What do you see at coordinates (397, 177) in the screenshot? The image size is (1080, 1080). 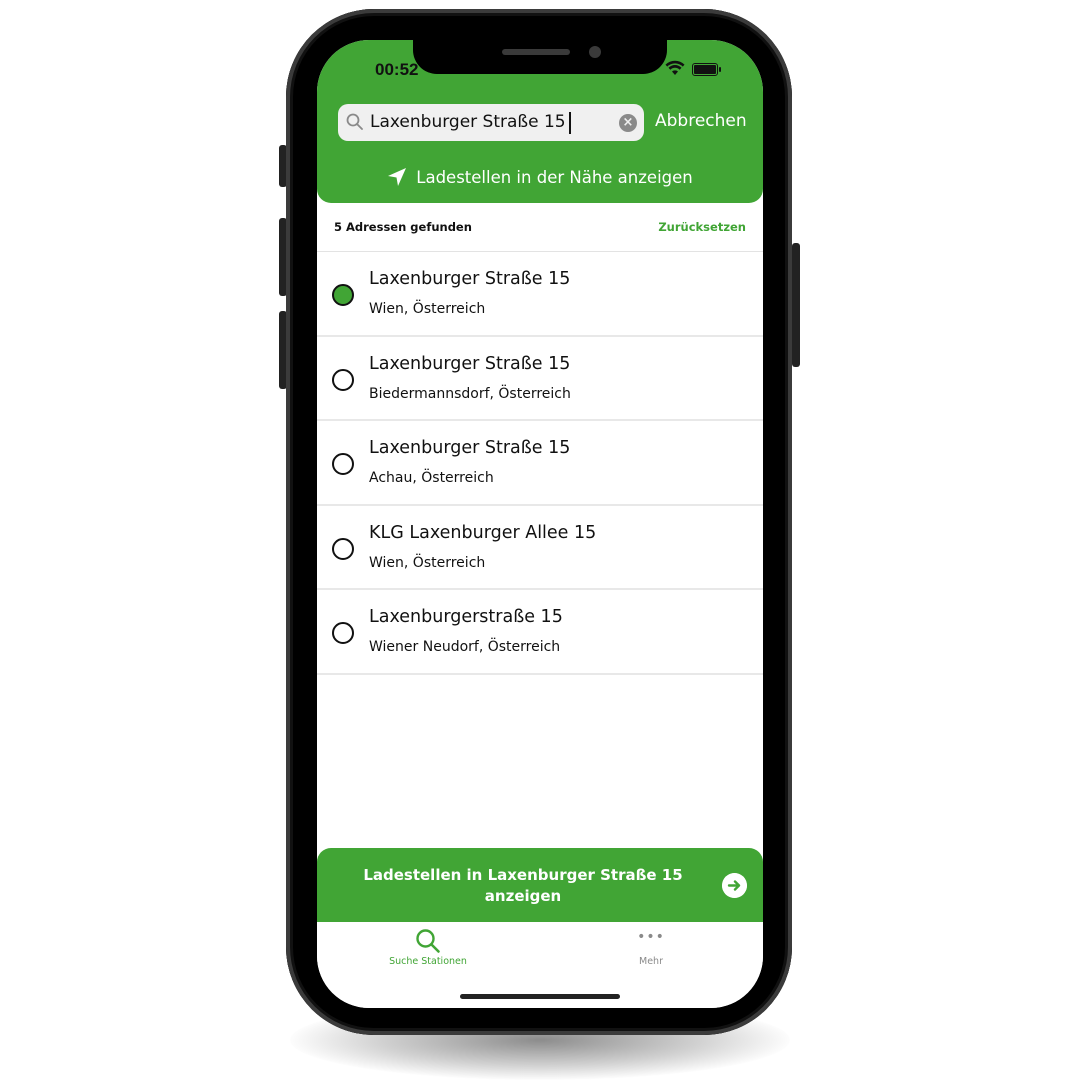 I see `location-arrow-icon` at bounding box center [397, 177].